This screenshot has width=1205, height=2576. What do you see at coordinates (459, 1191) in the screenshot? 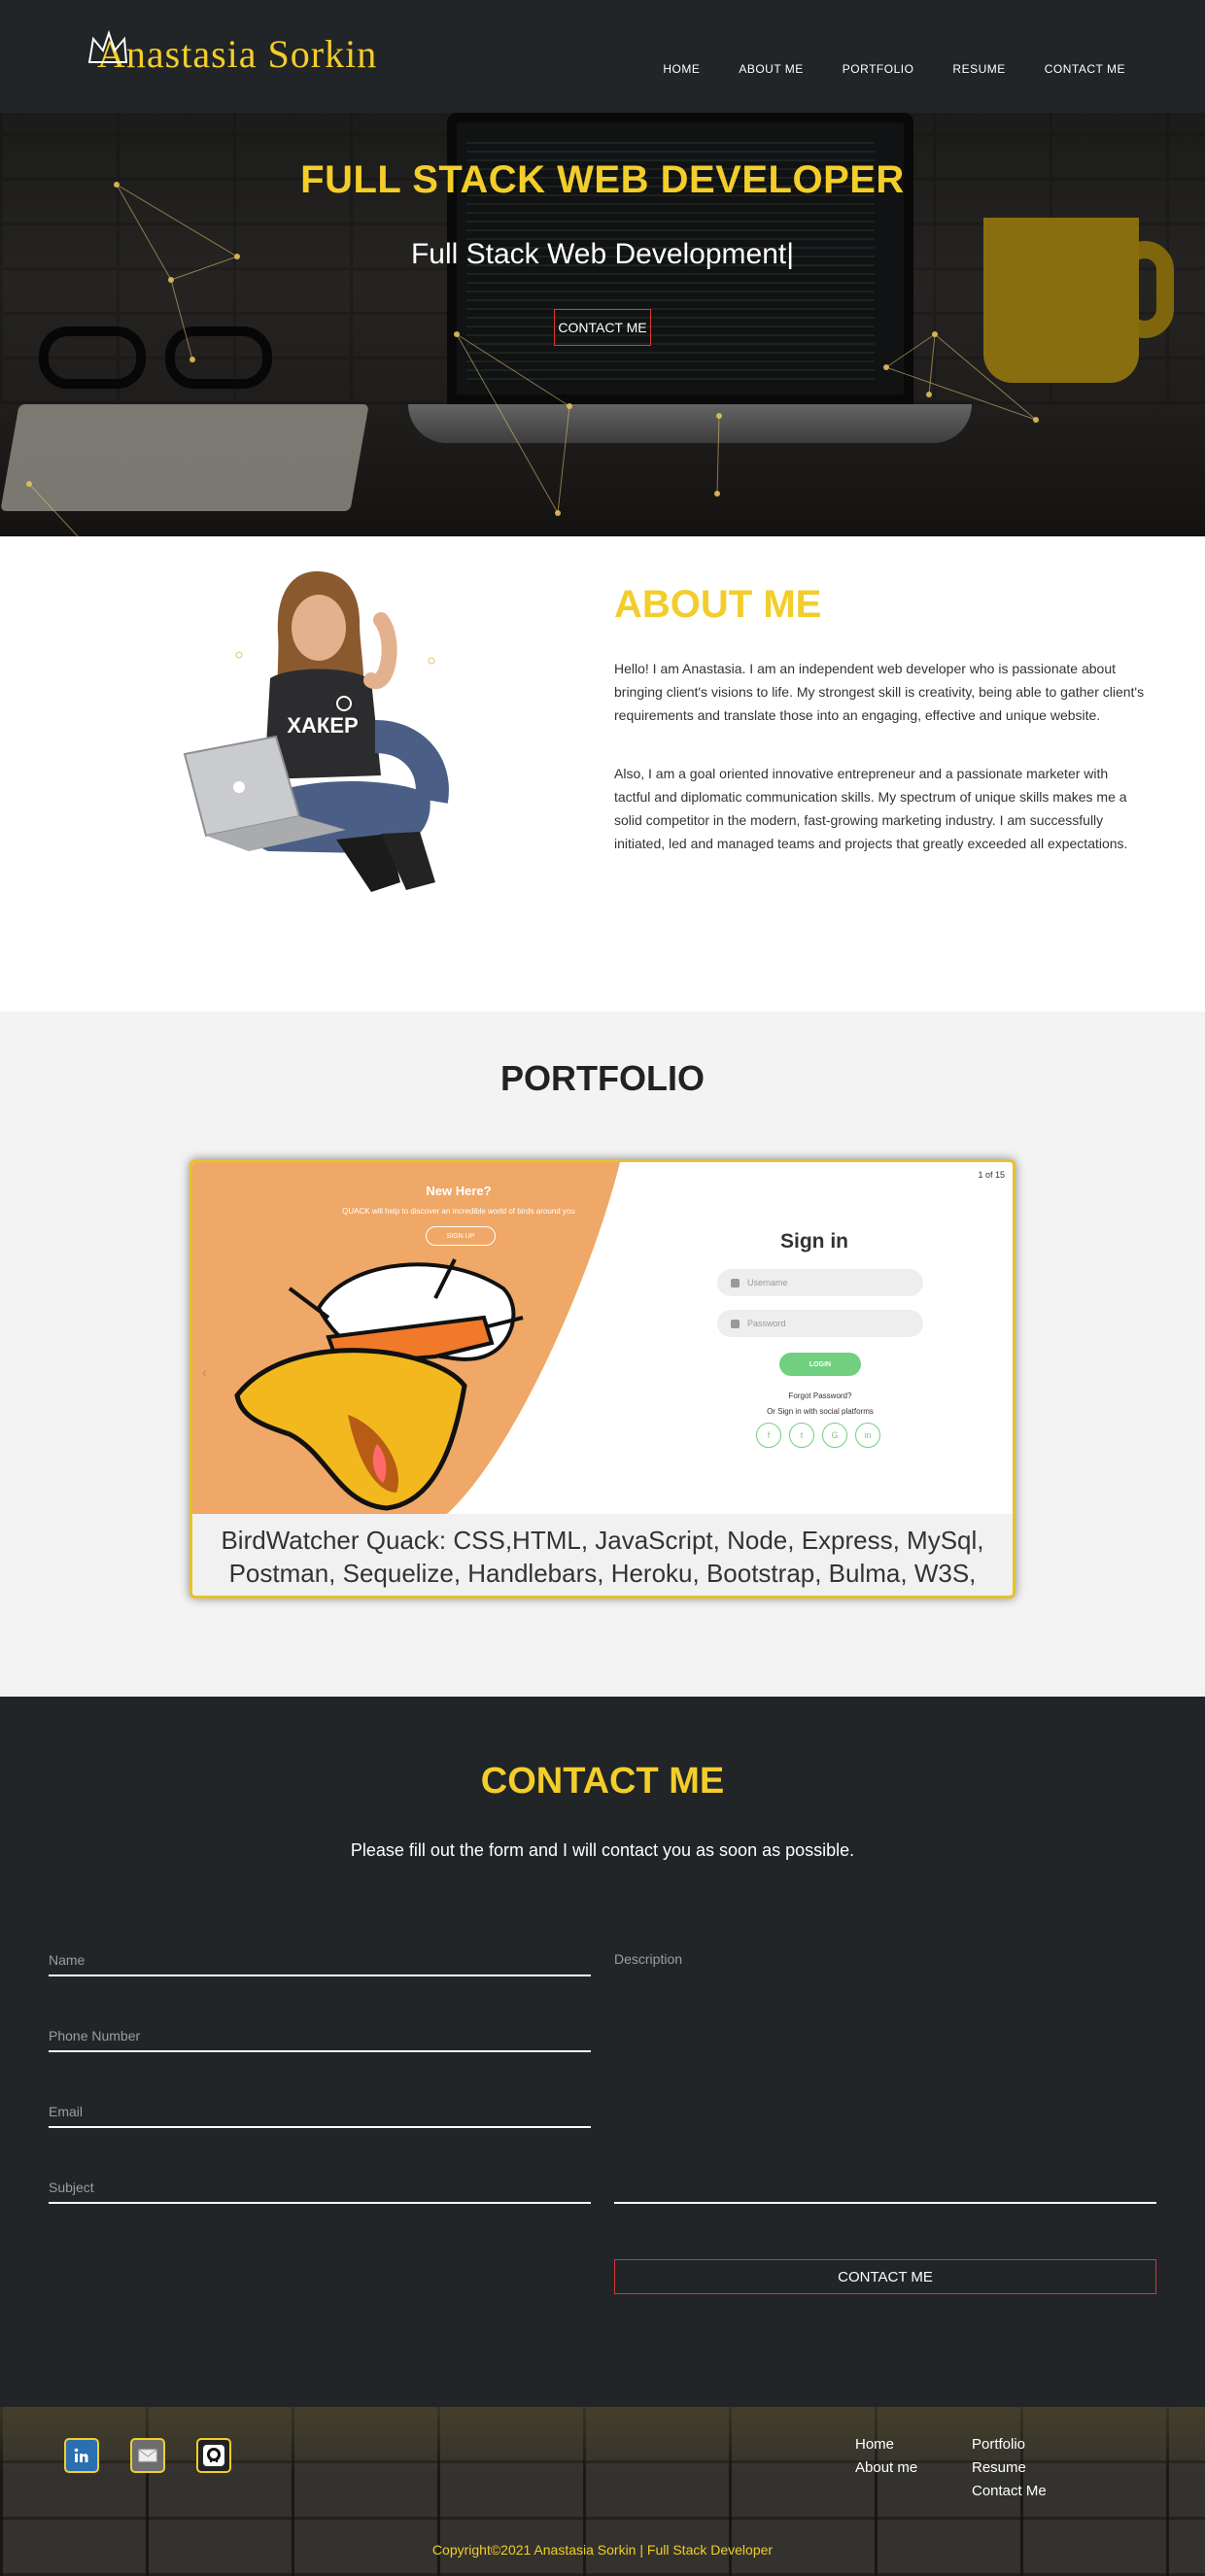
I see `screenshot-new-here: New Here?` at bounding box center [459, 1191].